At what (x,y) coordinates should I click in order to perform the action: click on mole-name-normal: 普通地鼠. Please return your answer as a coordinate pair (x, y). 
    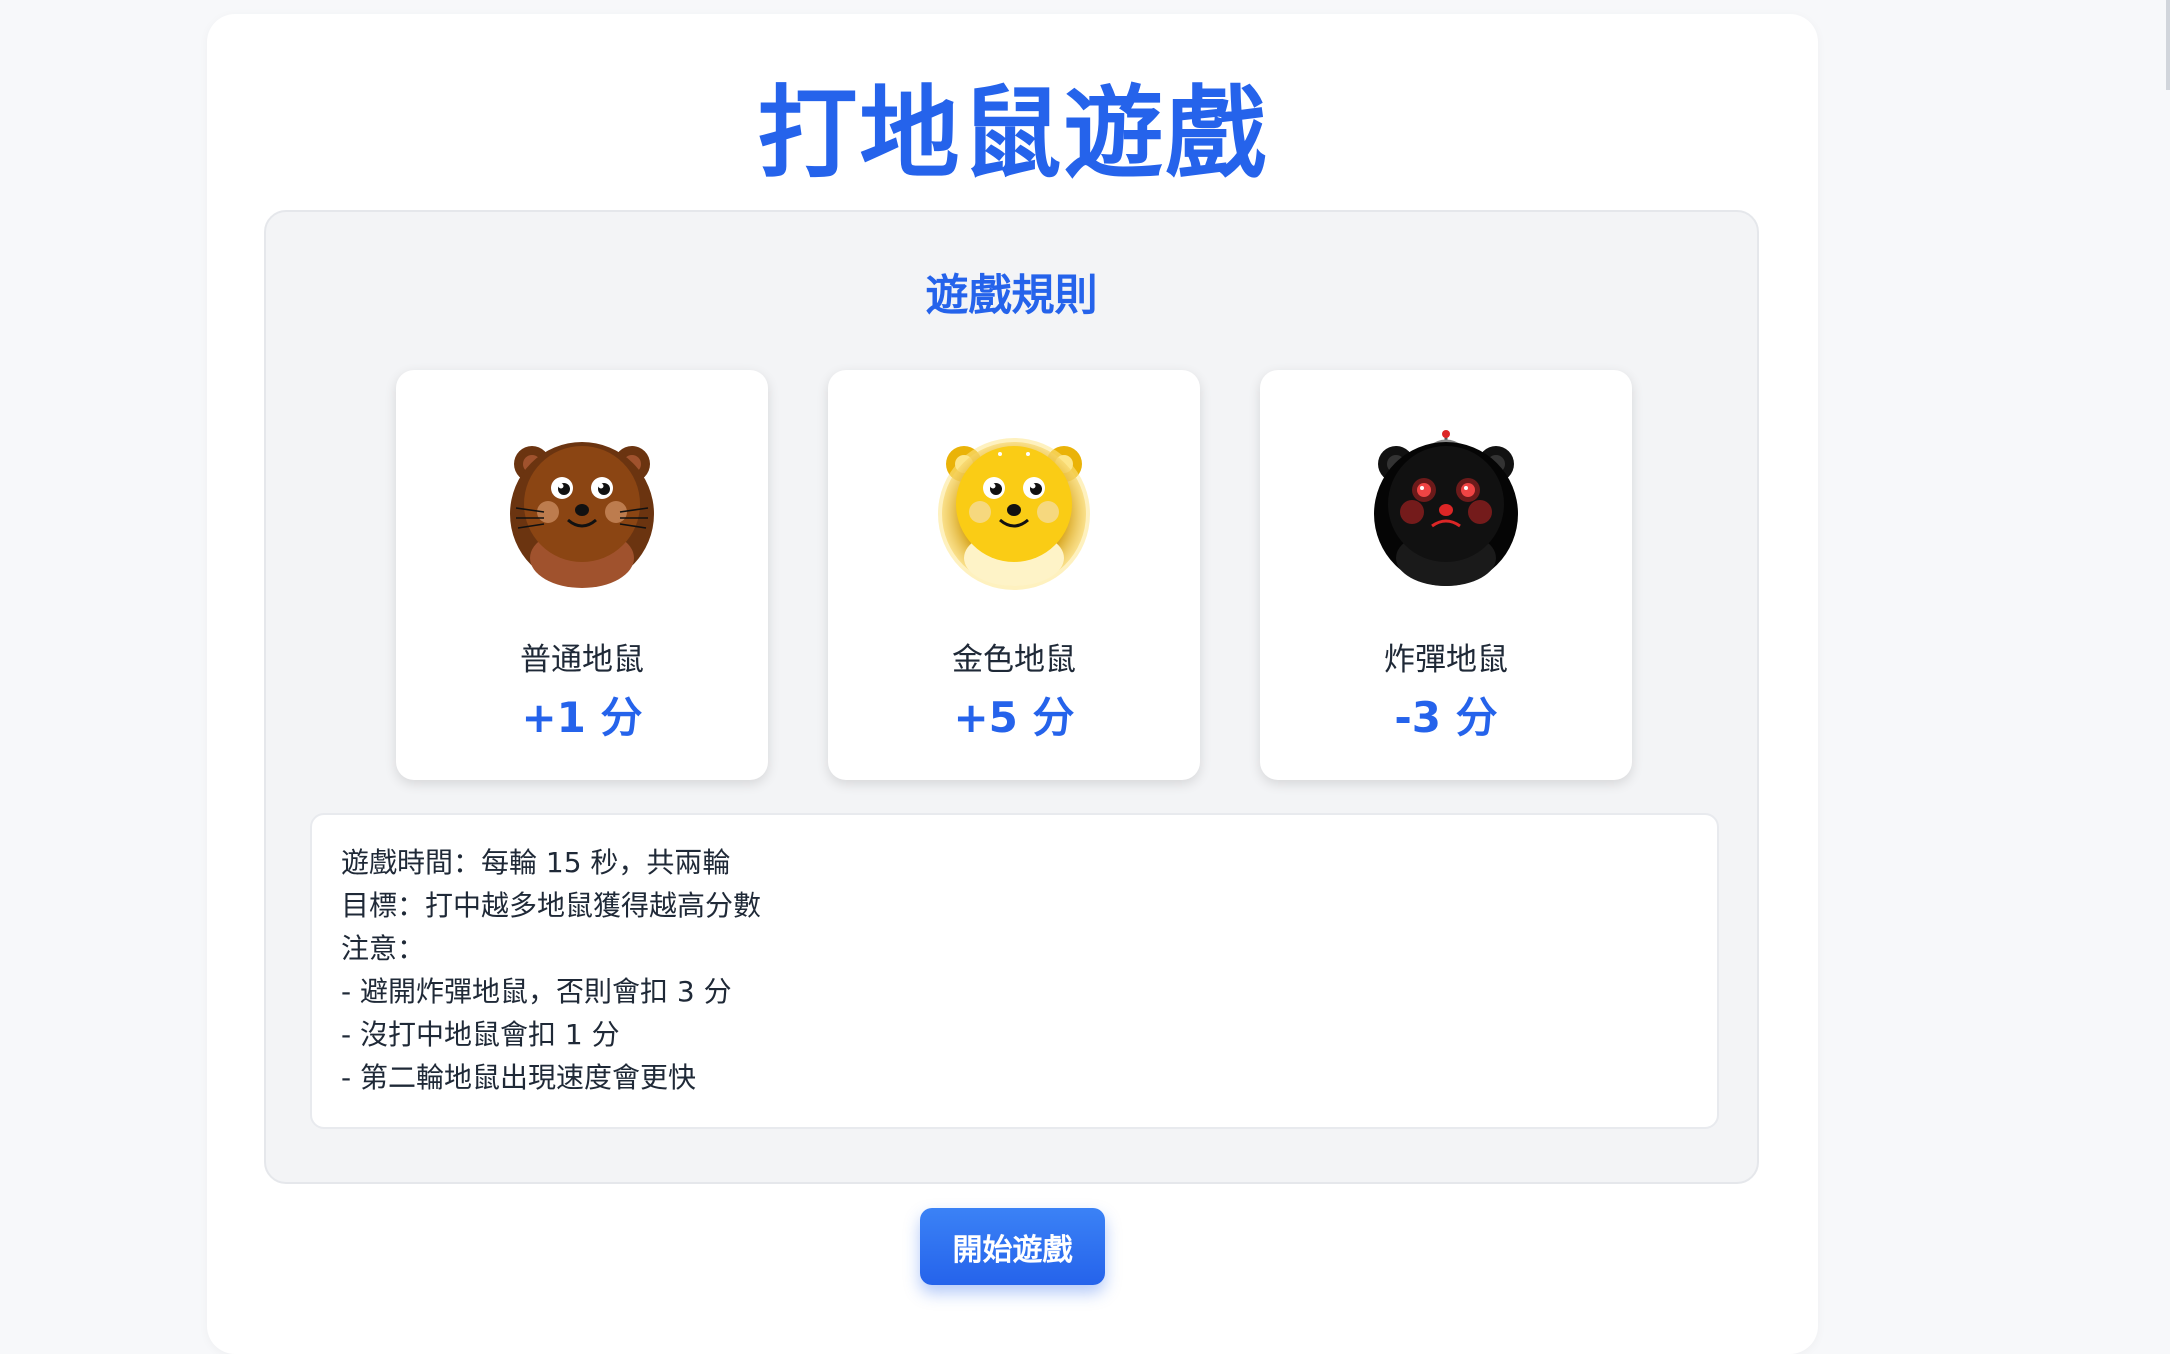
    Looking at the image, I should click on (582, 660).